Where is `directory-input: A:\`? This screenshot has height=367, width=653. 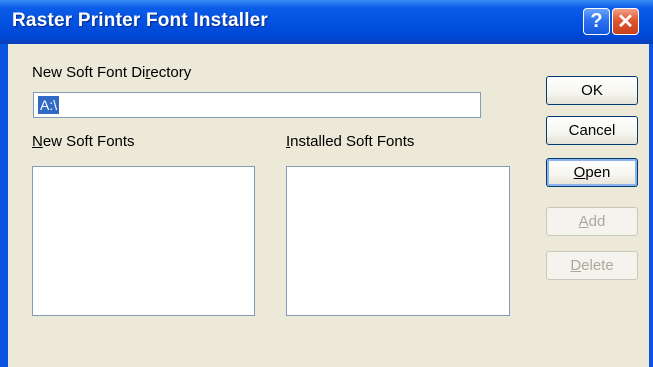 directory-input: A:\ is located at coordinates (257, 105).